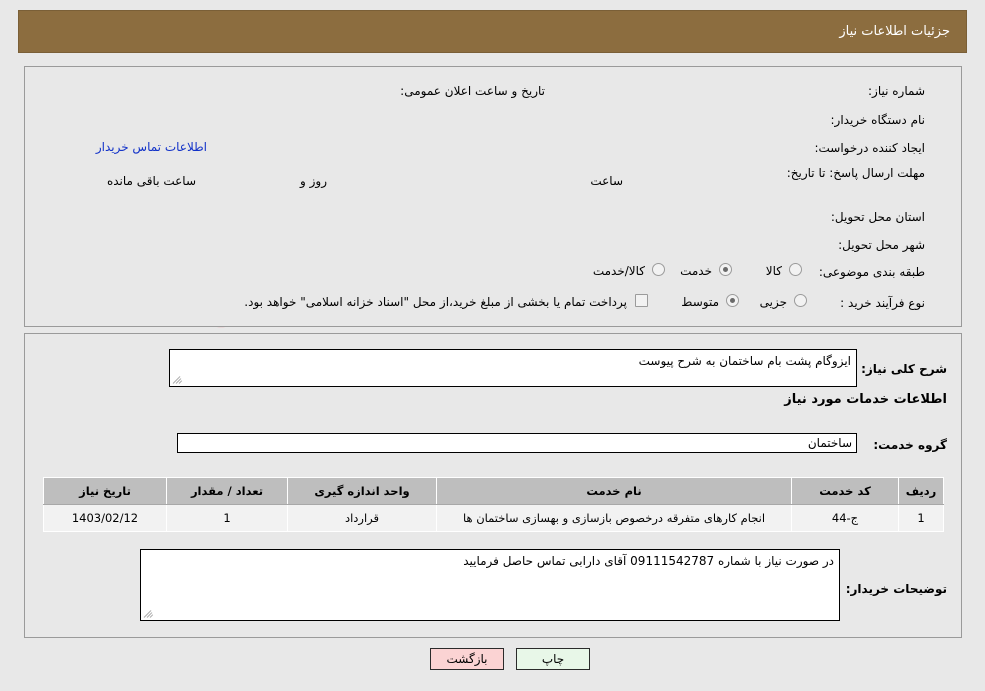  What do you see at coordinates (921, 491) in the screenshot?
I see `col-header-row: ردیف` at bounding box center [921, 491].